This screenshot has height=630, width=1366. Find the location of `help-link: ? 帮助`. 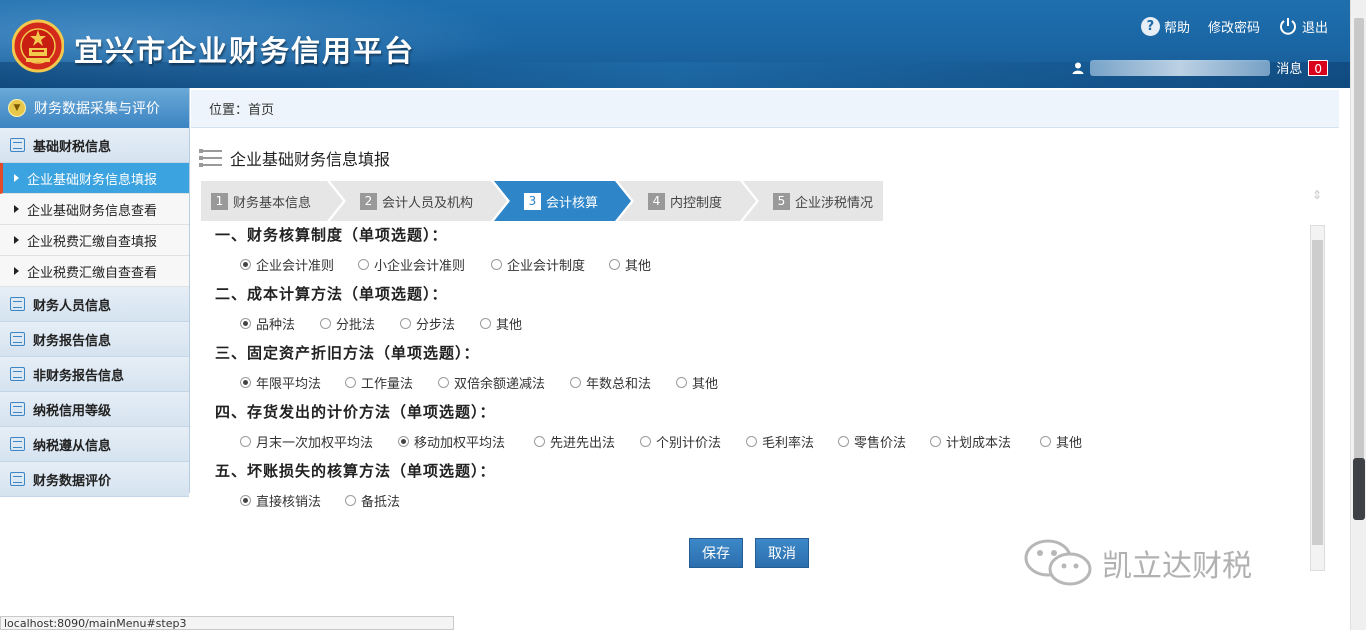

help-link: ? 帮助 is located at coordinates (1165, 26).